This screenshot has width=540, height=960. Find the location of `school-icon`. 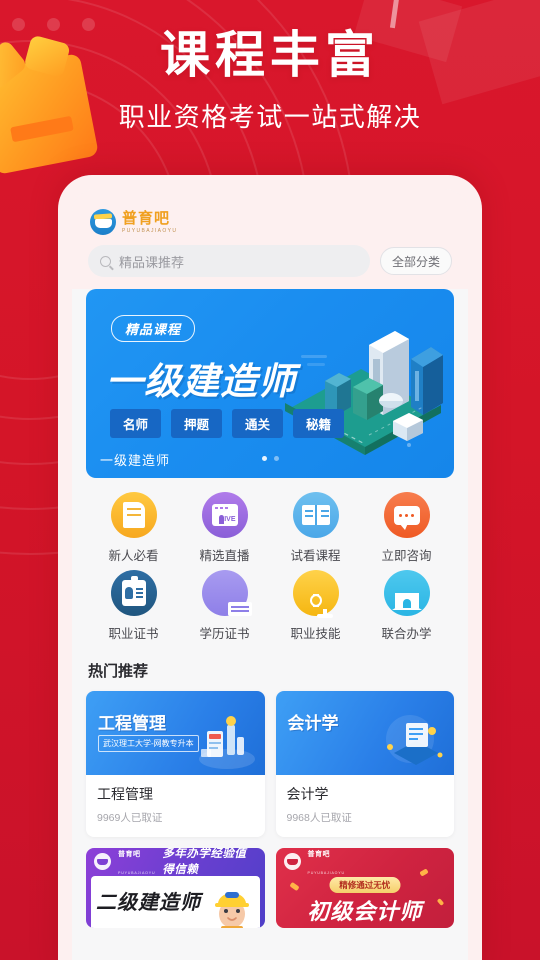

school-icon is located at coordinates (406, 593).